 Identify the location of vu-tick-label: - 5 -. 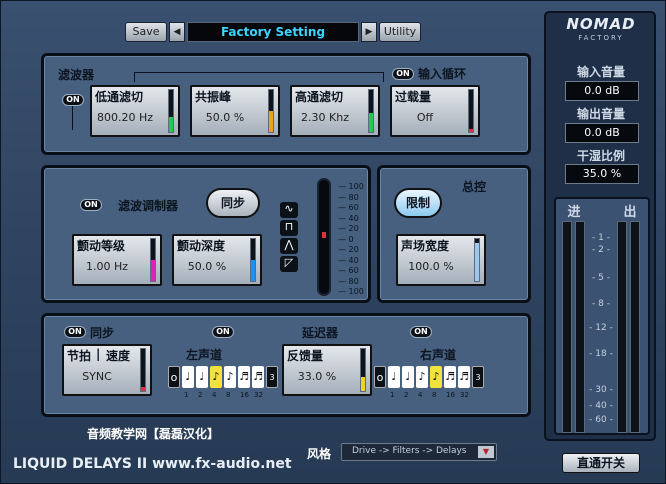
(601, 278).